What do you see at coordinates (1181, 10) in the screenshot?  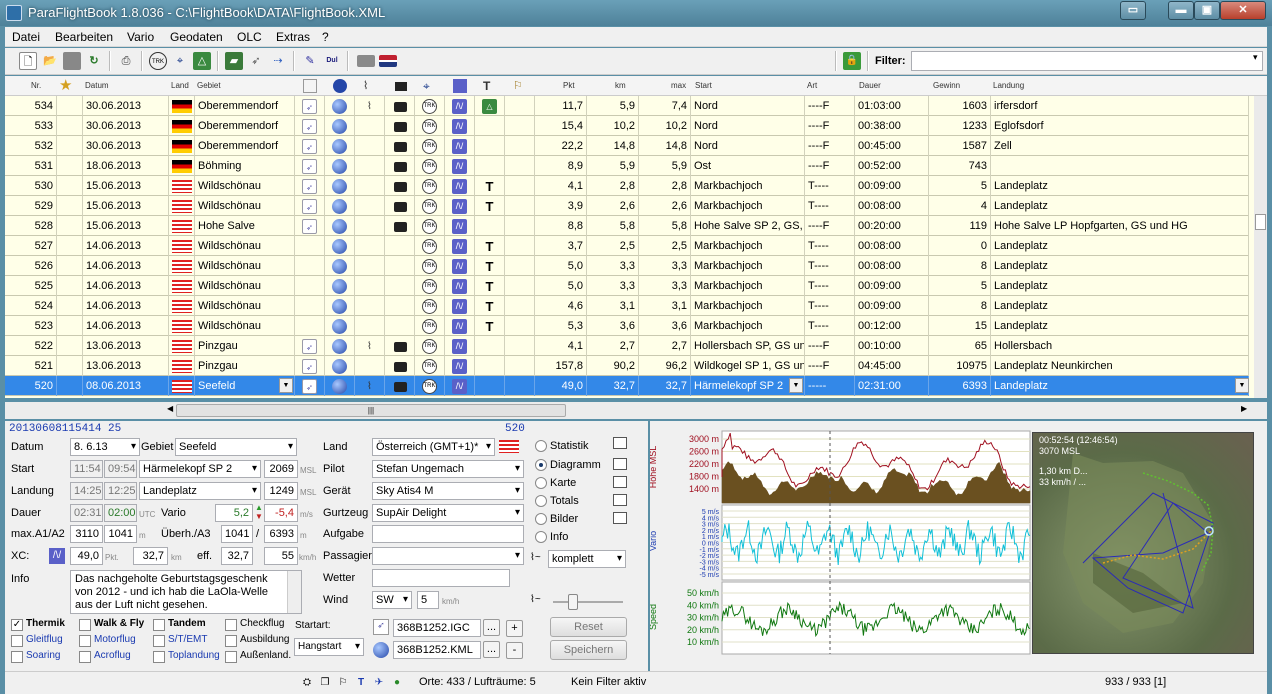 I see `minimize-button: ▬` at bounding box center [1181, 10].